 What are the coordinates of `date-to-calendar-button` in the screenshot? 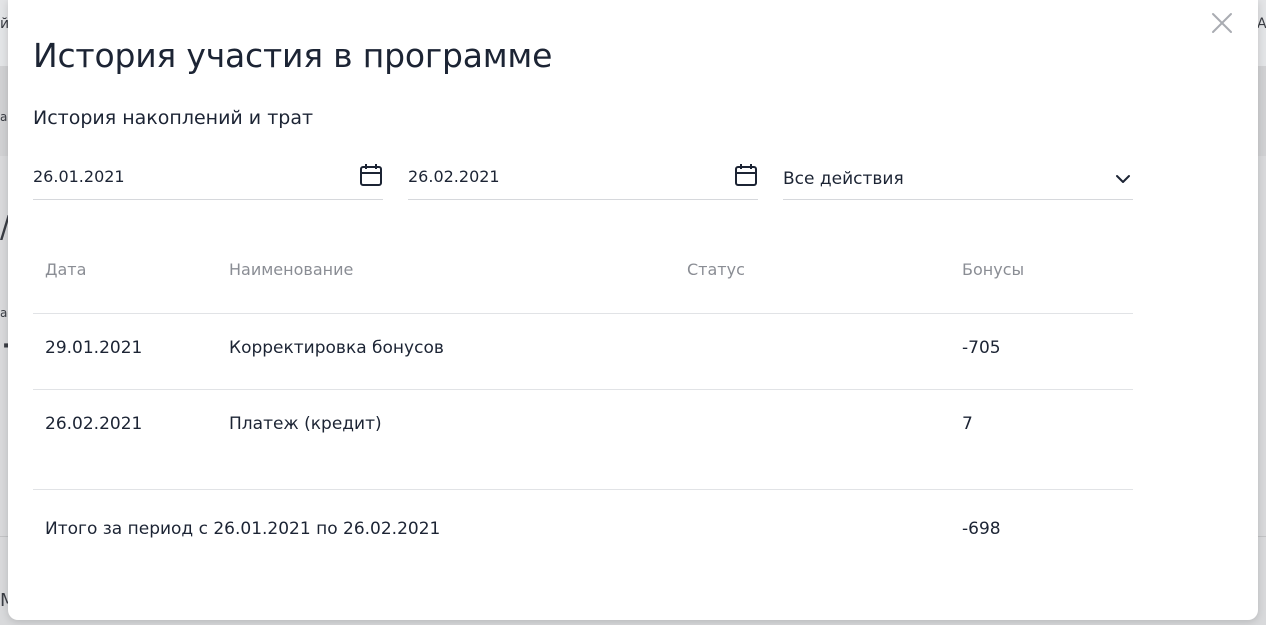 It's located at (746, 175).